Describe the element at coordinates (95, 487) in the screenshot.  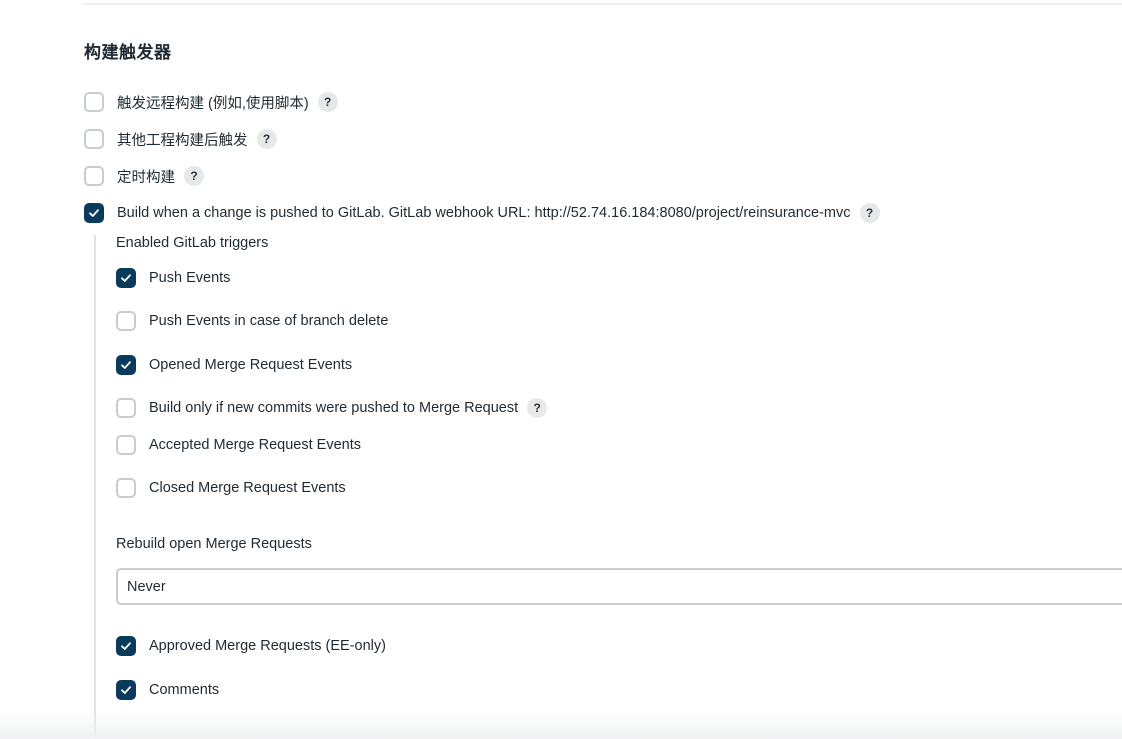
I see `nested-section-bar` at that location.